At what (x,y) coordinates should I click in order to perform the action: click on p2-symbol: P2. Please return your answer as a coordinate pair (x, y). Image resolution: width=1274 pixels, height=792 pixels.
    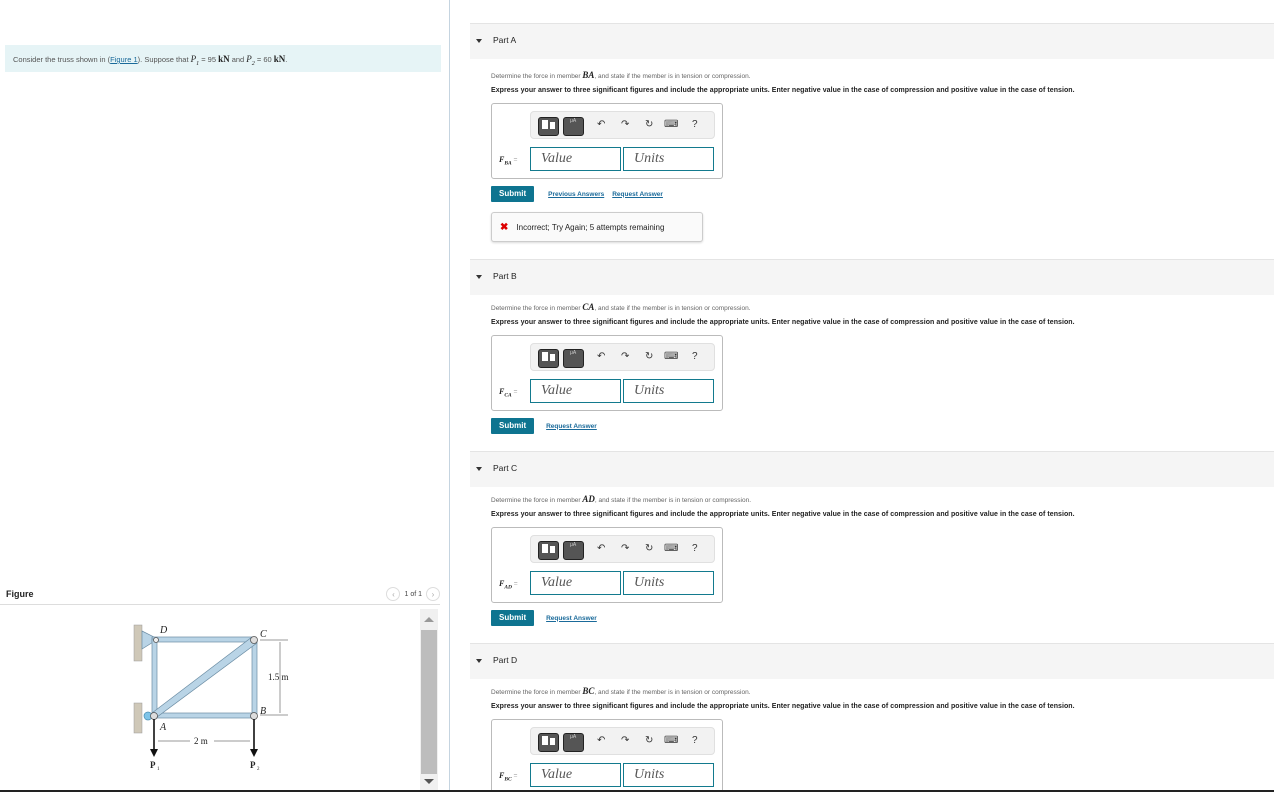
    Looking at the image, I should click on (250, 60).